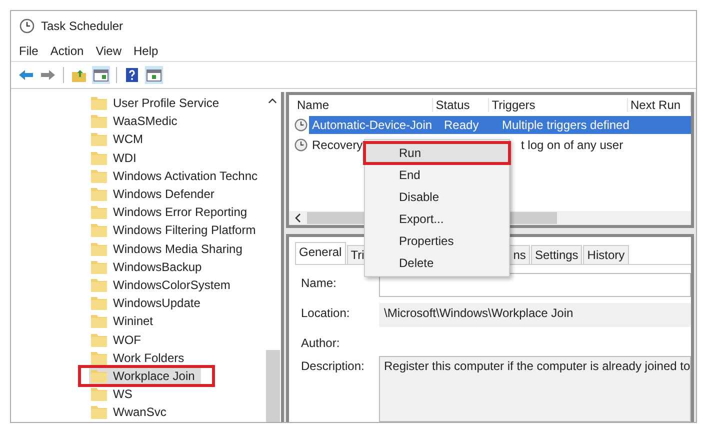  I want to click on field-label: Name:, so click(319, 282).